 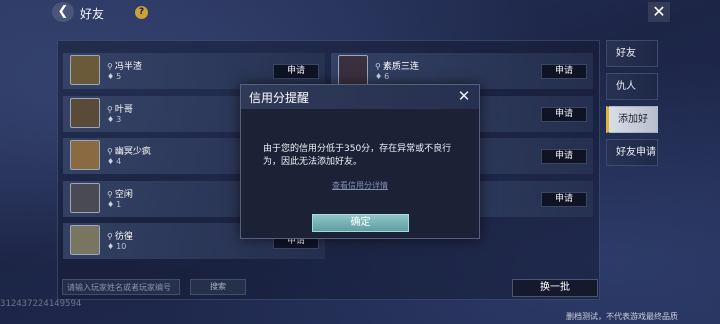 What do you see at coordinates (119, 204) in the screenshot?
I see `player-count: 1` at bounding box center [119, 204].